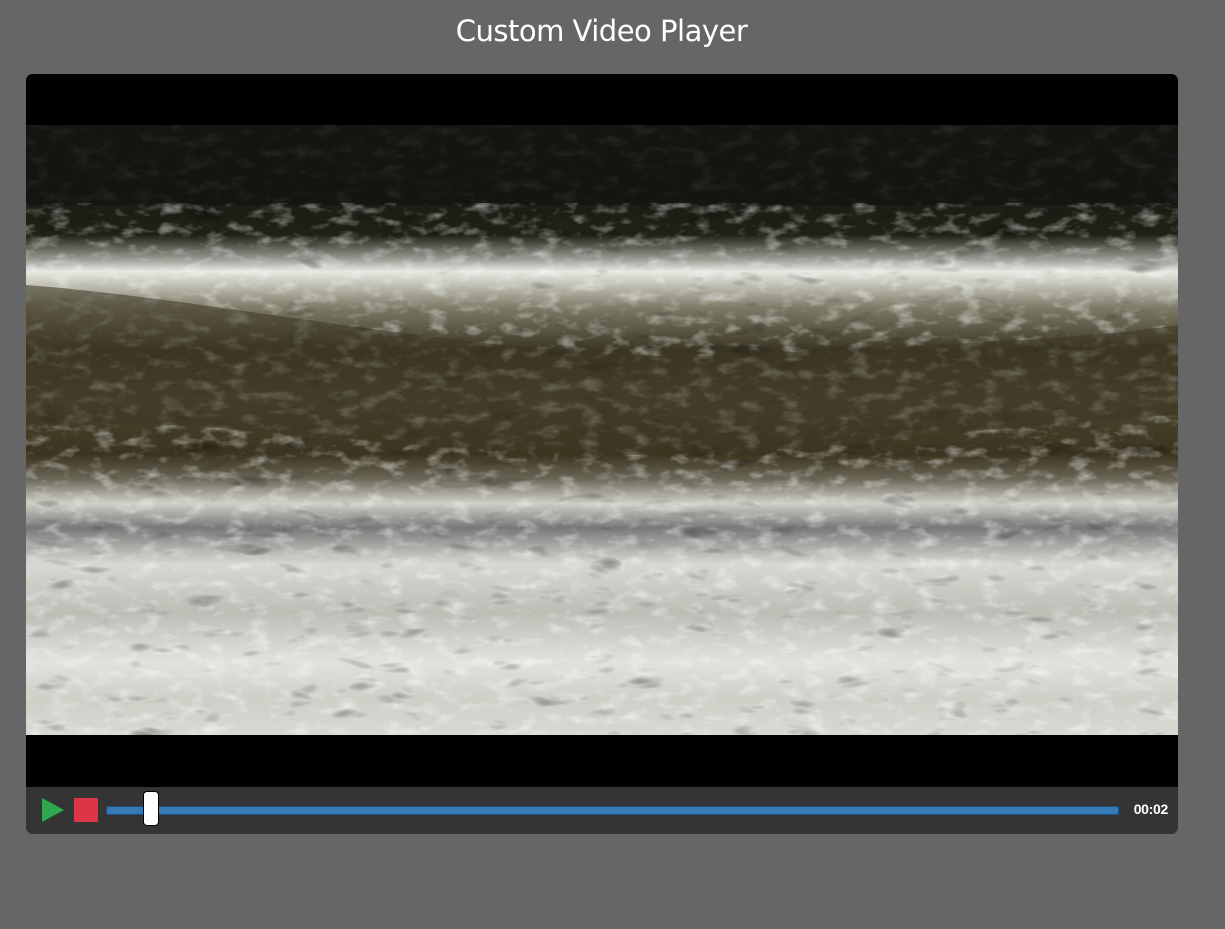  Describe the element at coordinates (601, 31) in the screenshot. I see `page-title: Custom Video Player` at that location.